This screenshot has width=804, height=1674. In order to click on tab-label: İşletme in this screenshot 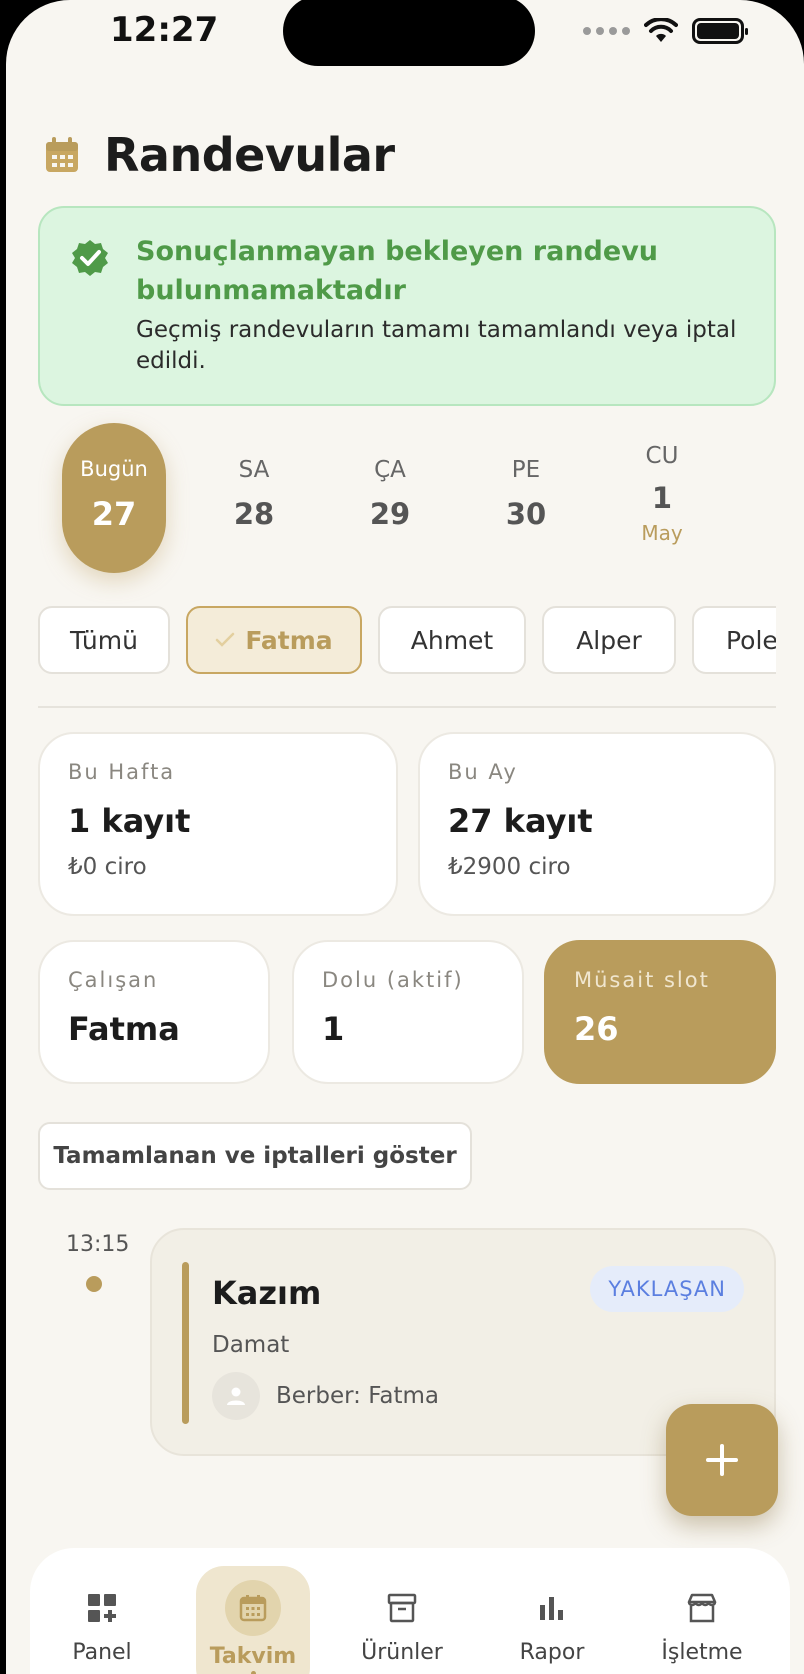, I will do `click(702, 1652)`.